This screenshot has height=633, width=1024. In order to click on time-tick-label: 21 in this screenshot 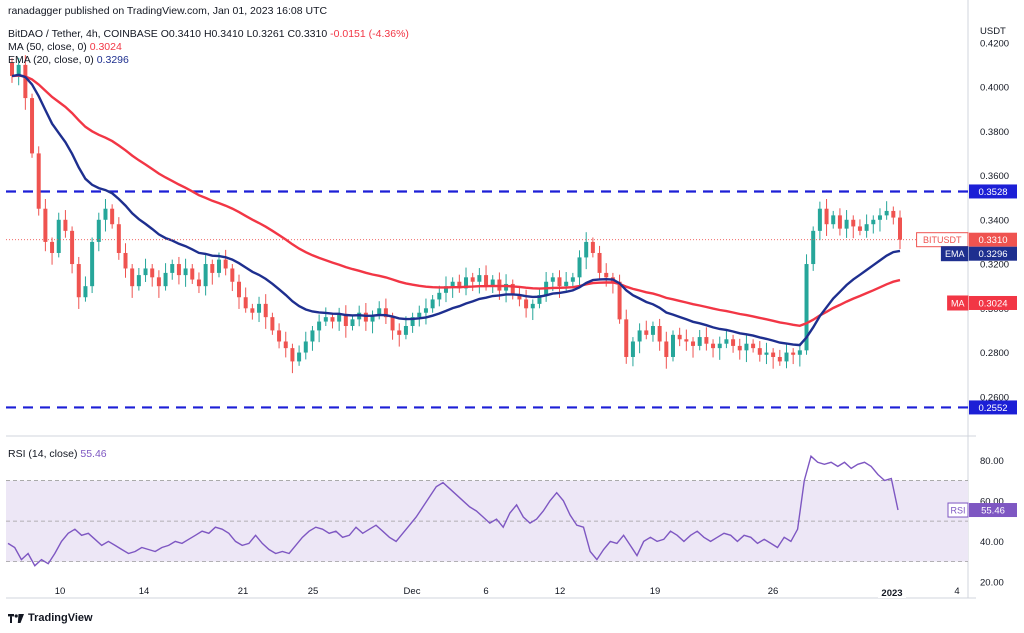, I will do `click(243, 591)`.